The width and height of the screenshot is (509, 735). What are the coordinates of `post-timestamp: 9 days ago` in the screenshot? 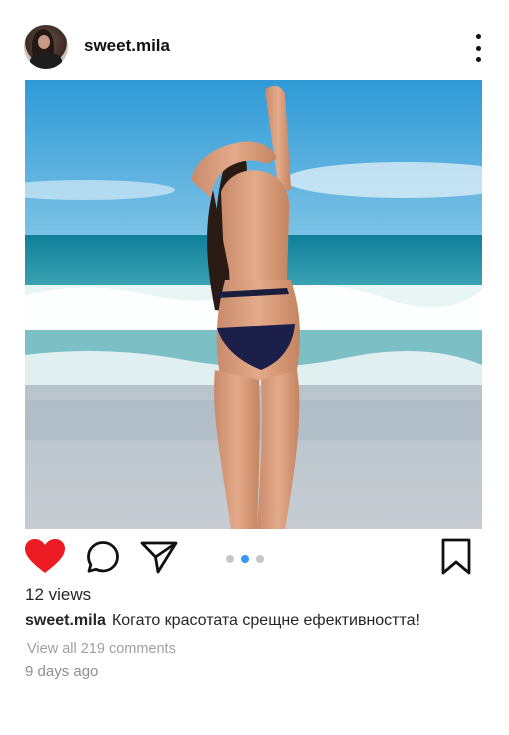 It's located at (62, 671).